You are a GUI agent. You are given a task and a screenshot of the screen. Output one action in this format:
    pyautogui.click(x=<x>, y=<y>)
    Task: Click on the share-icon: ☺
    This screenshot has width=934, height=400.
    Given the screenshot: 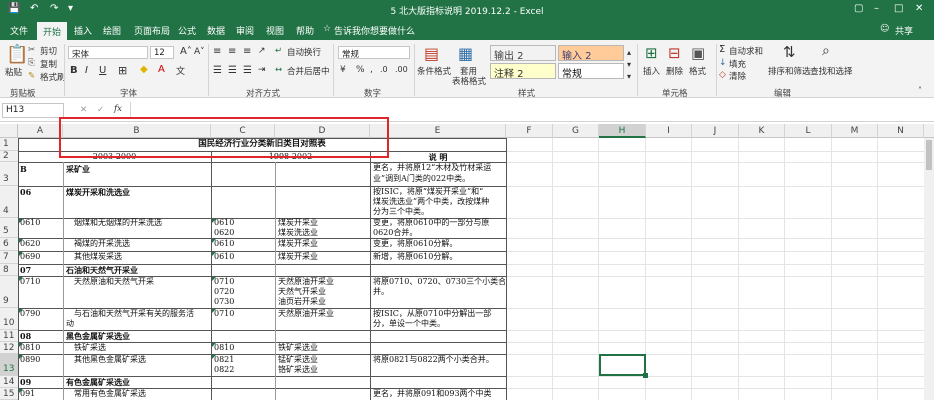 What is the action you would take?
    pyautogui.click(x=884, y=29)
    